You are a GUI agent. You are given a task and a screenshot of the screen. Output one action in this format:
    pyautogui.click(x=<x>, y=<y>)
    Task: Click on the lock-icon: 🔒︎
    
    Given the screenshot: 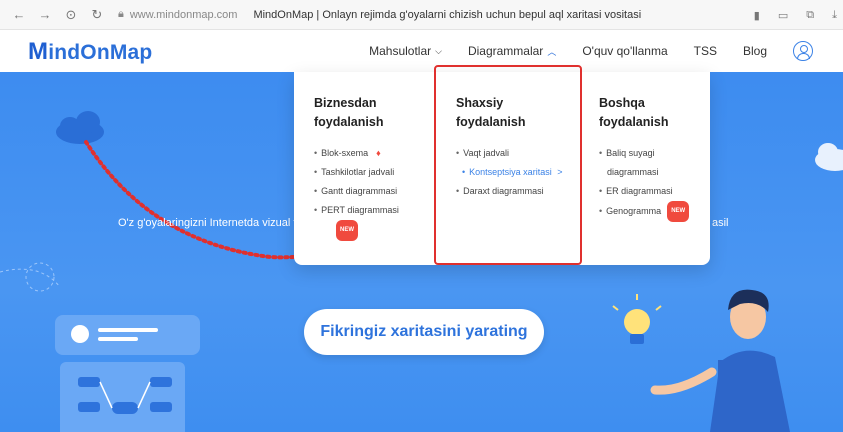 What is the action you would take?
    pyautogui.click(x=121, y=14)
    